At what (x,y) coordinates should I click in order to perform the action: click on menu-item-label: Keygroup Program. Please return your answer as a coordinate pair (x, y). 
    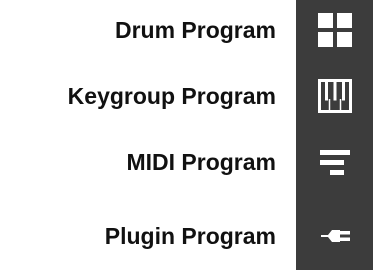
    Looking at the image, I should click on (171, 96).